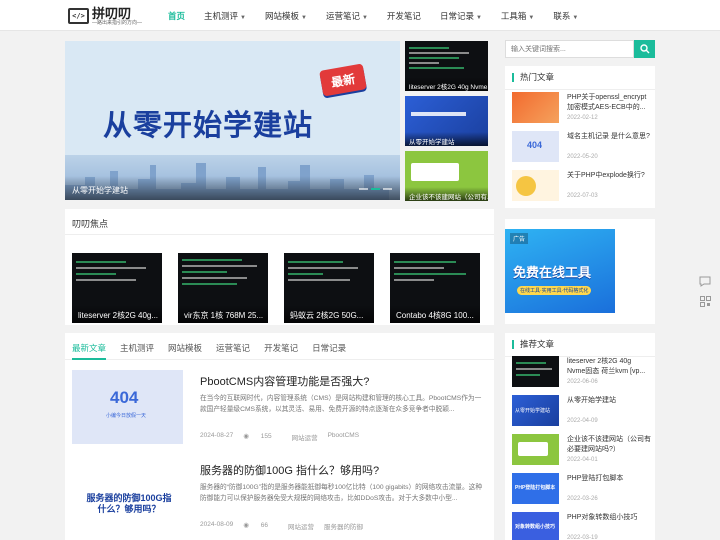 The height and width of the screenshot is (540, 720). I want to click on divider, so click(580, 89).